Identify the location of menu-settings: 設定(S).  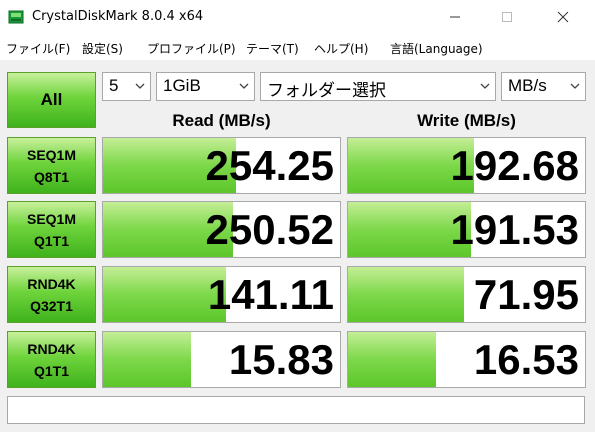
(102, 48).